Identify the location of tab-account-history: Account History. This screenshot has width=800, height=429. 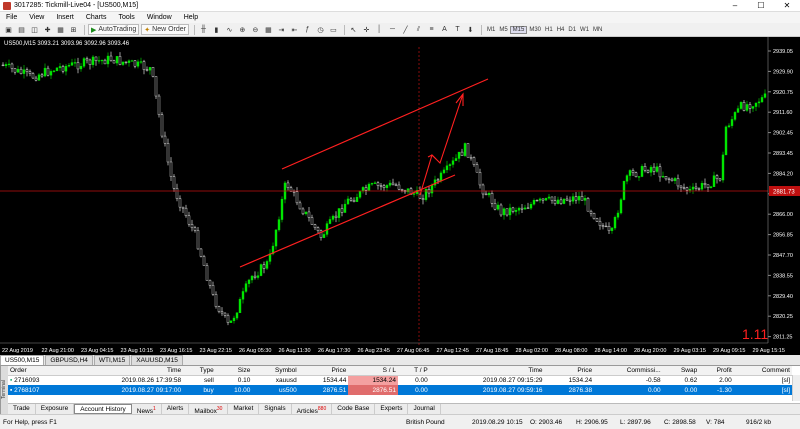
(103, 409).